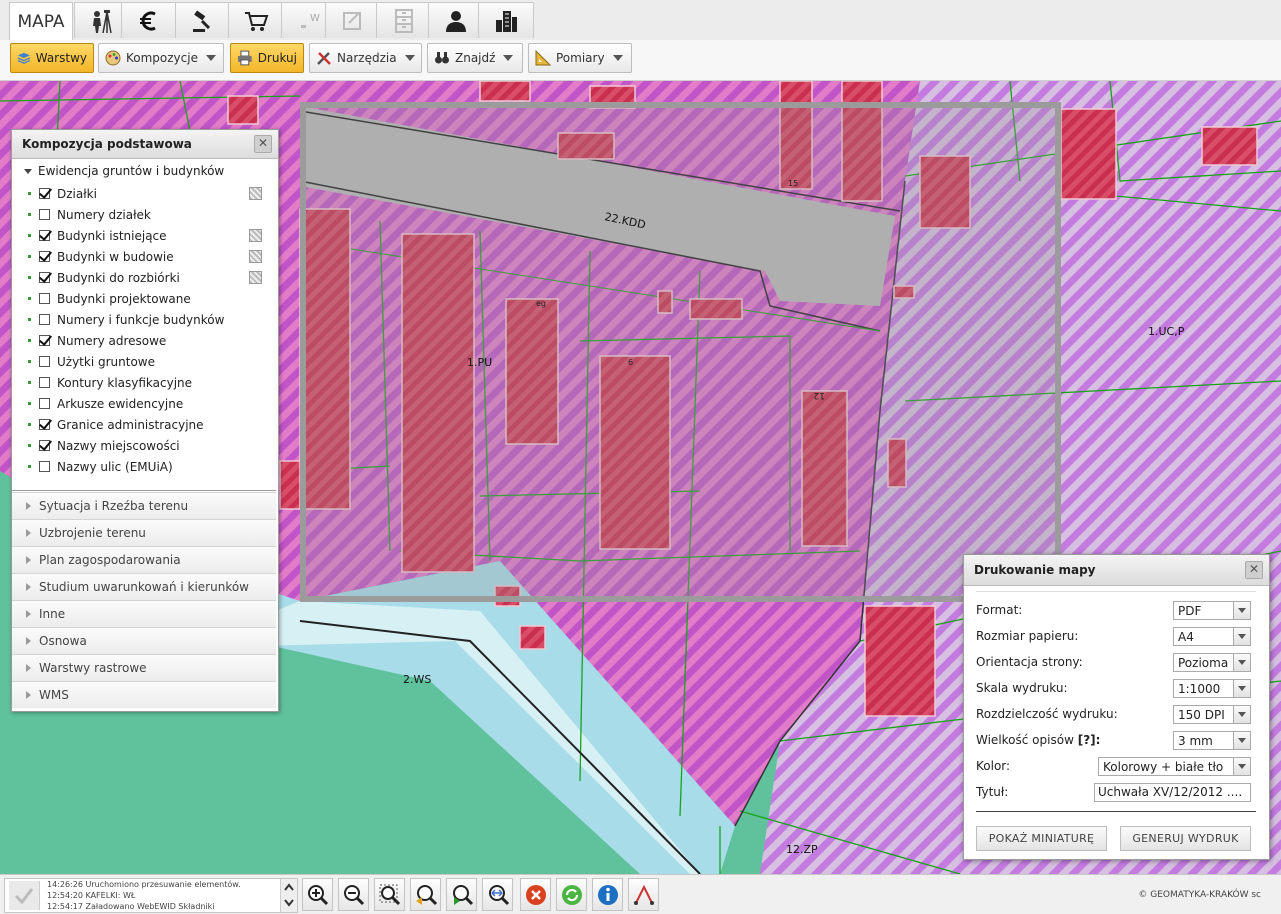  I want to click on tab-finance, so click(149, 20).